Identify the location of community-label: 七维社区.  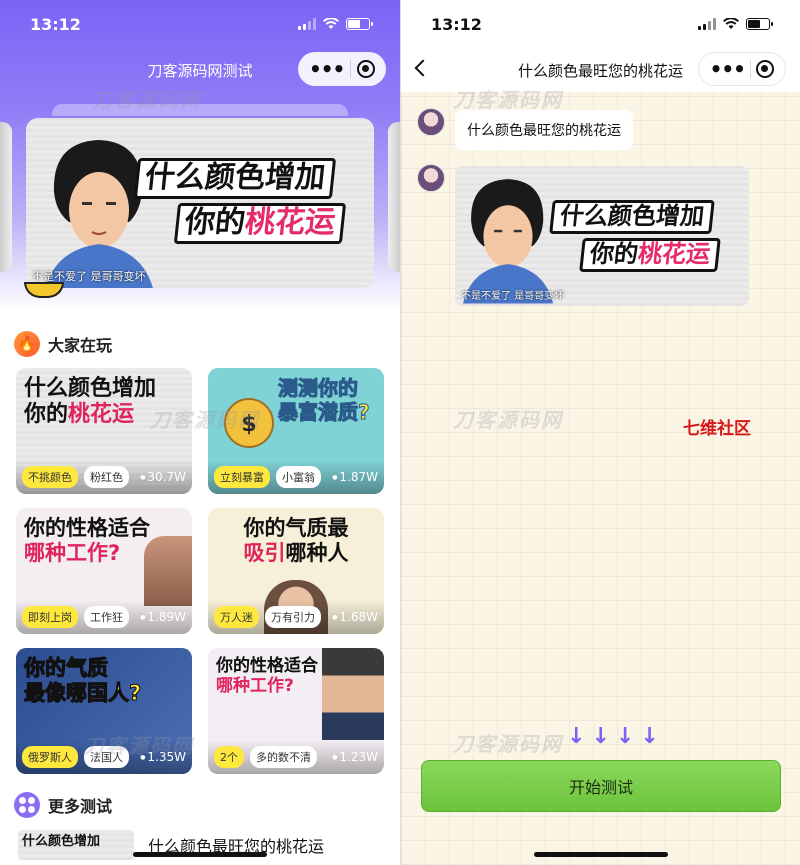
(717, 429).